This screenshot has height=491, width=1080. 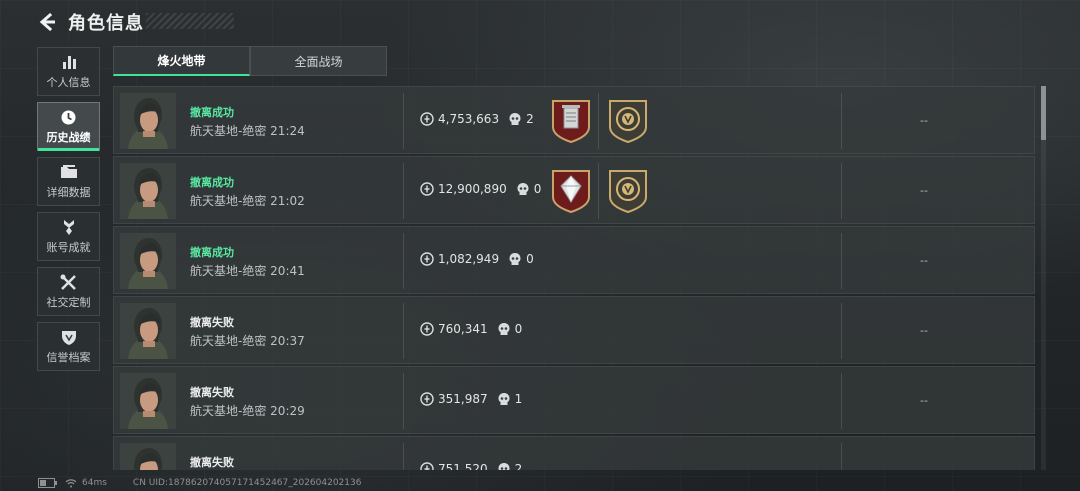 I want to click on sidebar-item-label: 信誉档案, so click(x=68, y=357).